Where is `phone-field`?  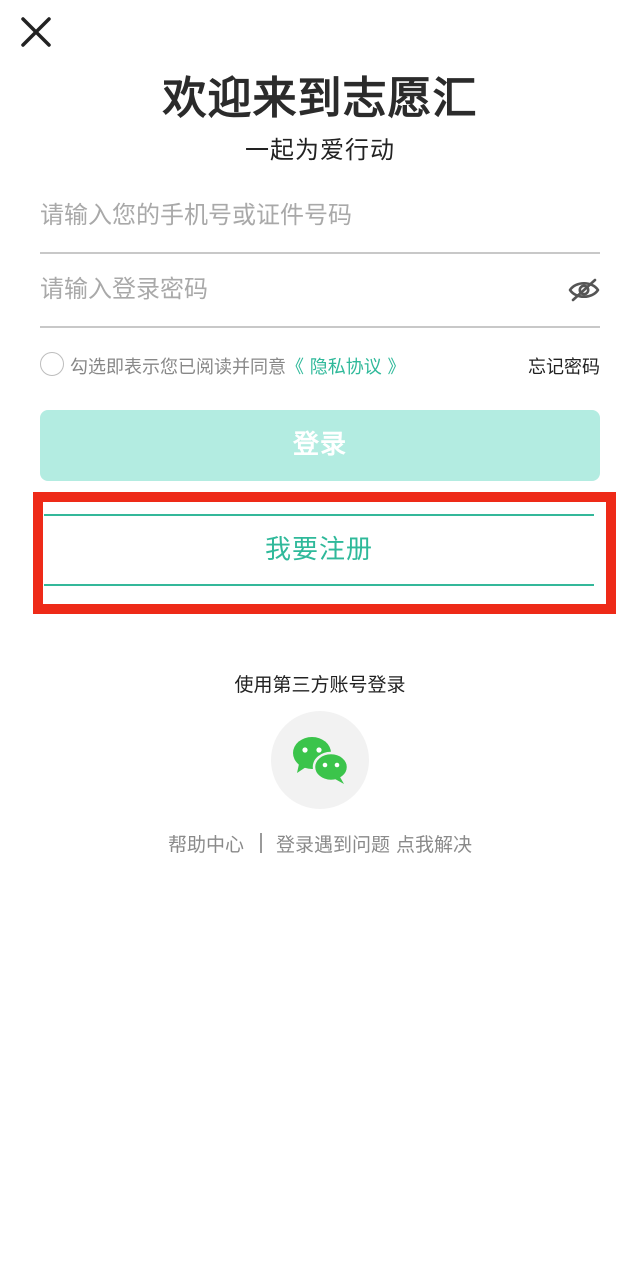 phone-field is located at coordinates (320, 217).